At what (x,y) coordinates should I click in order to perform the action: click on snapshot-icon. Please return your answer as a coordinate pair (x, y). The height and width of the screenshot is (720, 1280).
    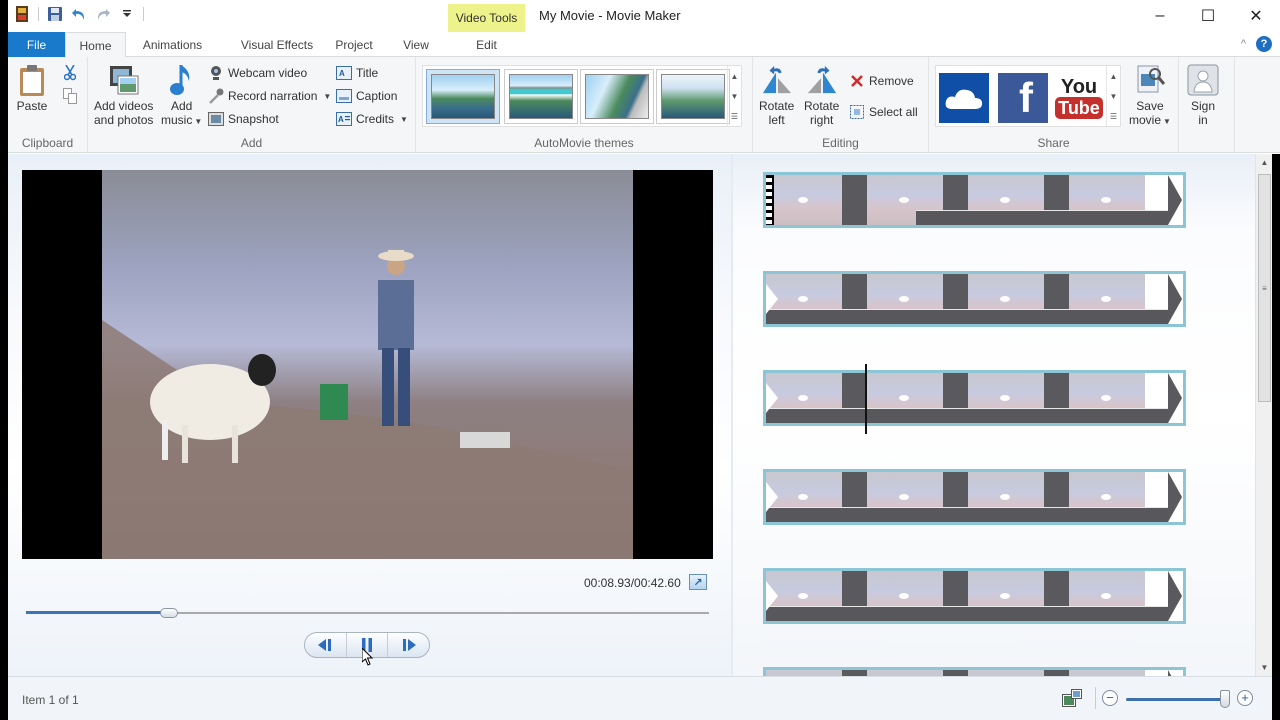
    Looking at the image, I should click on (216, 119).